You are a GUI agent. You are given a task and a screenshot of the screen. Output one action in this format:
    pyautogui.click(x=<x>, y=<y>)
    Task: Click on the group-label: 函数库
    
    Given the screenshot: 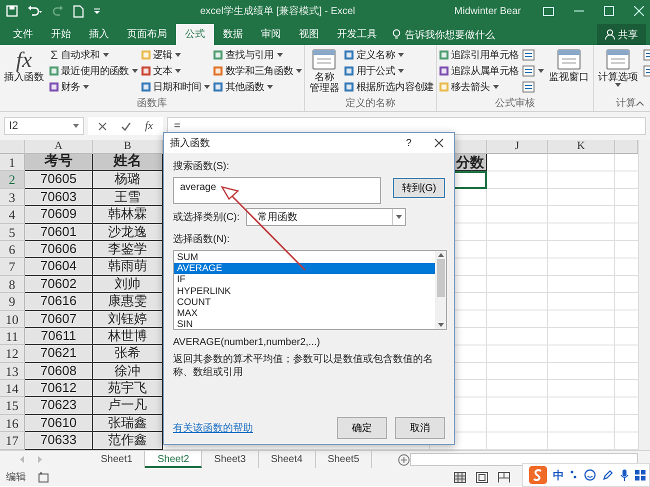 What is the action you would take?
    pyautogui.click(x=152, y=104)
    